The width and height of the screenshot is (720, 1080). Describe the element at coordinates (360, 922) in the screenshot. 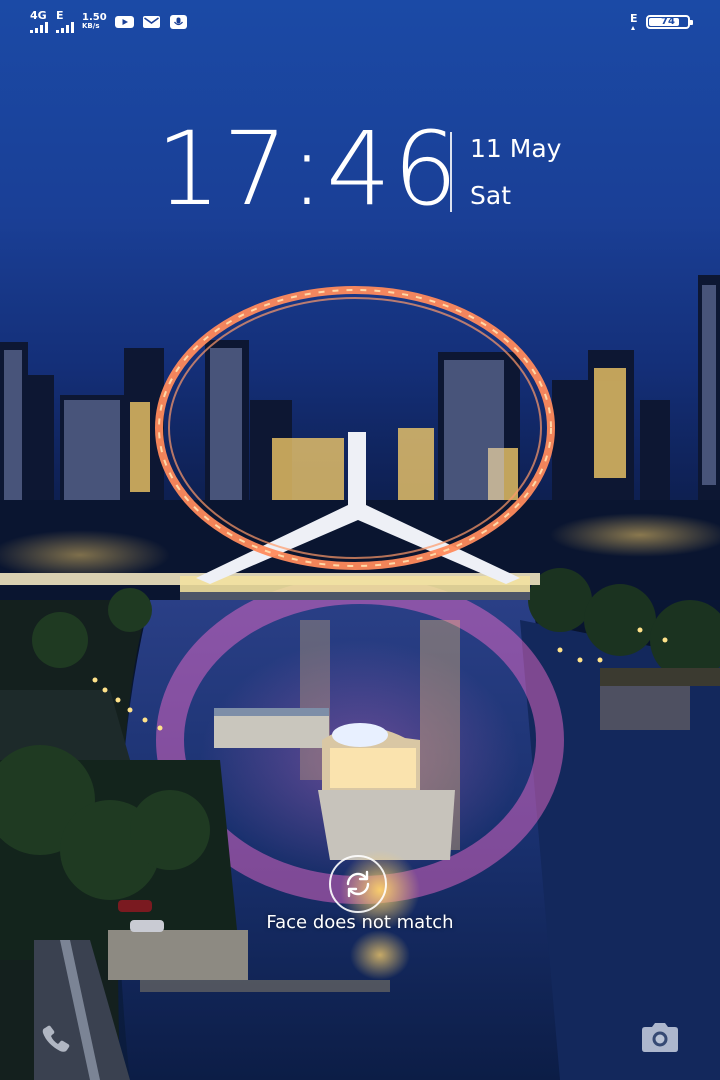

I see `face-unlock-message: Face does not match` at that location.